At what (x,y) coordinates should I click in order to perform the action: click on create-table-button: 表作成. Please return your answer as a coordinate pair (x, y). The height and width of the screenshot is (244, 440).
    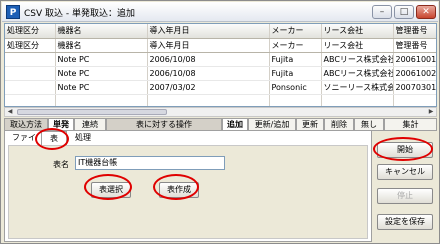
    Looking at the image, I should click on (179, 190).